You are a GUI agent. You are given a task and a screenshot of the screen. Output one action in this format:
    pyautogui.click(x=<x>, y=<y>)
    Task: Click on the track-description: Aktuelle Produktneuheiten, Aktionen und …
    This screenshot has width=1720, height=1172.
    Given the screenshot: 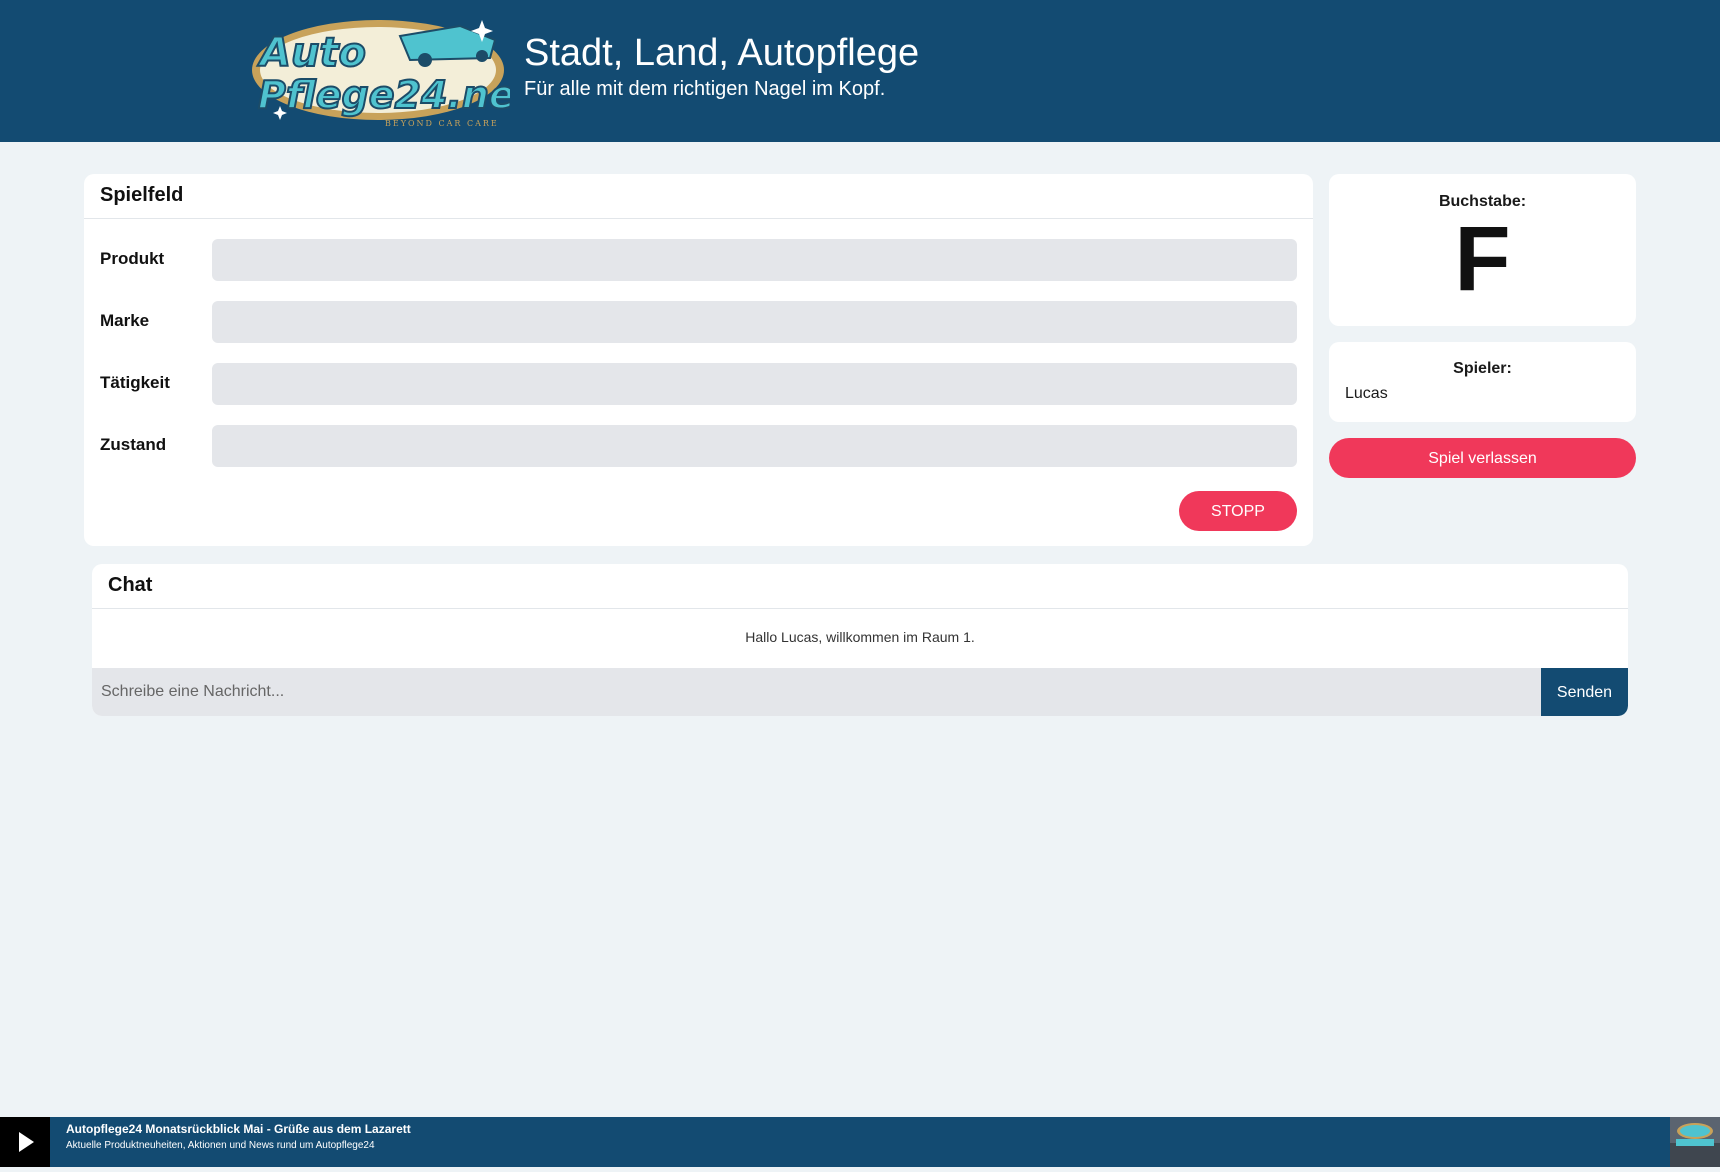 What is the action you would take?
    pyautogui.click(x=220, y=1145)
    